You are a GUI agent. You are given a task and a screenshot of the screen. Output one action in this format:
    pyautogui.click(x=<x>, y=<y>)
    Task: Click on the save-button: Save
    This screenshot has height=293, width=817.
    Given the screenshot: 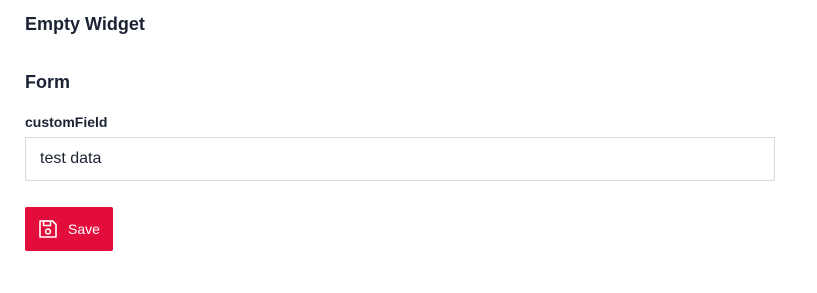 What is the action you would take?
    pyautogui.click(x=69, y=229)
    